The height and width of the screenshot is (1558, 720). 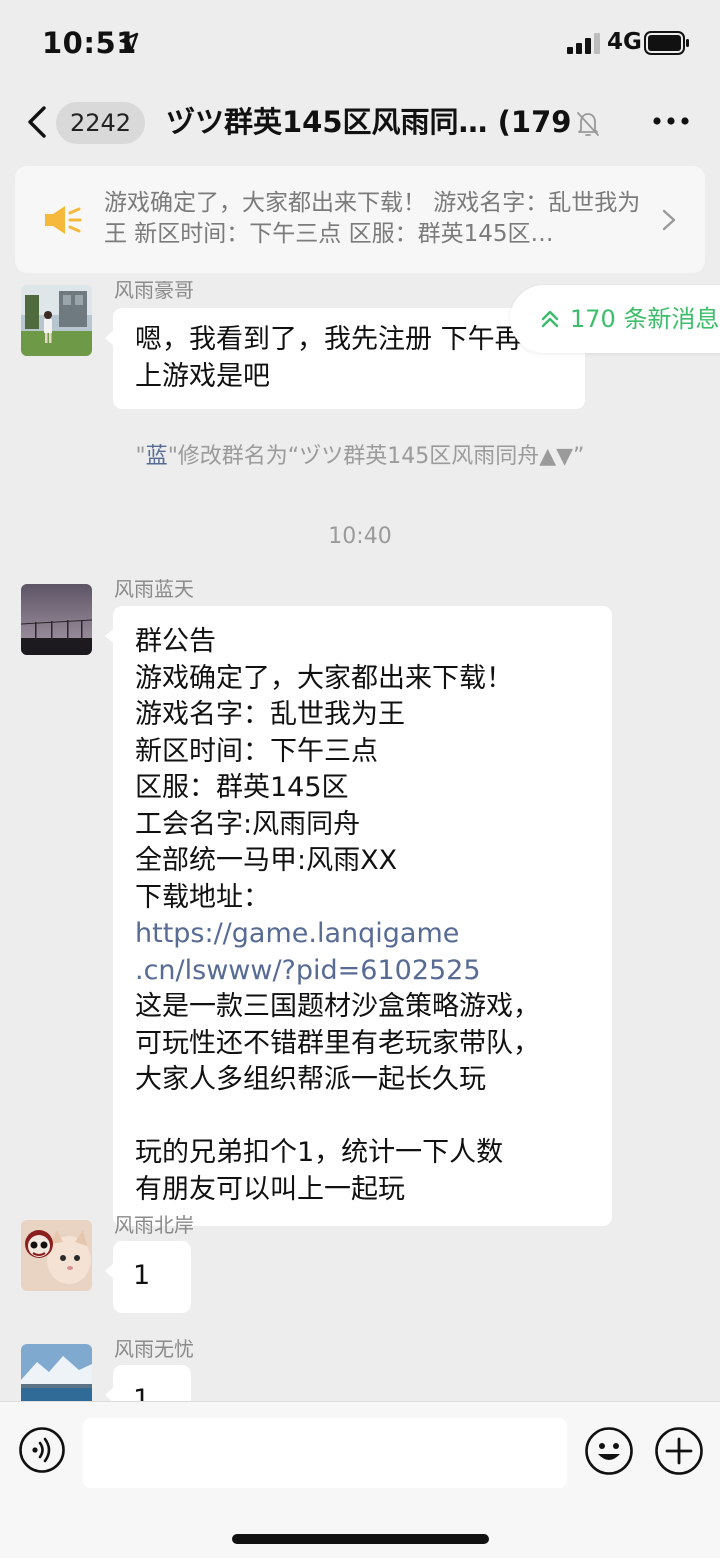 What do you see at coordinates (588, 124) in the screenshot?
I see `mute-bell-icon` at bounding box center [588, 124].